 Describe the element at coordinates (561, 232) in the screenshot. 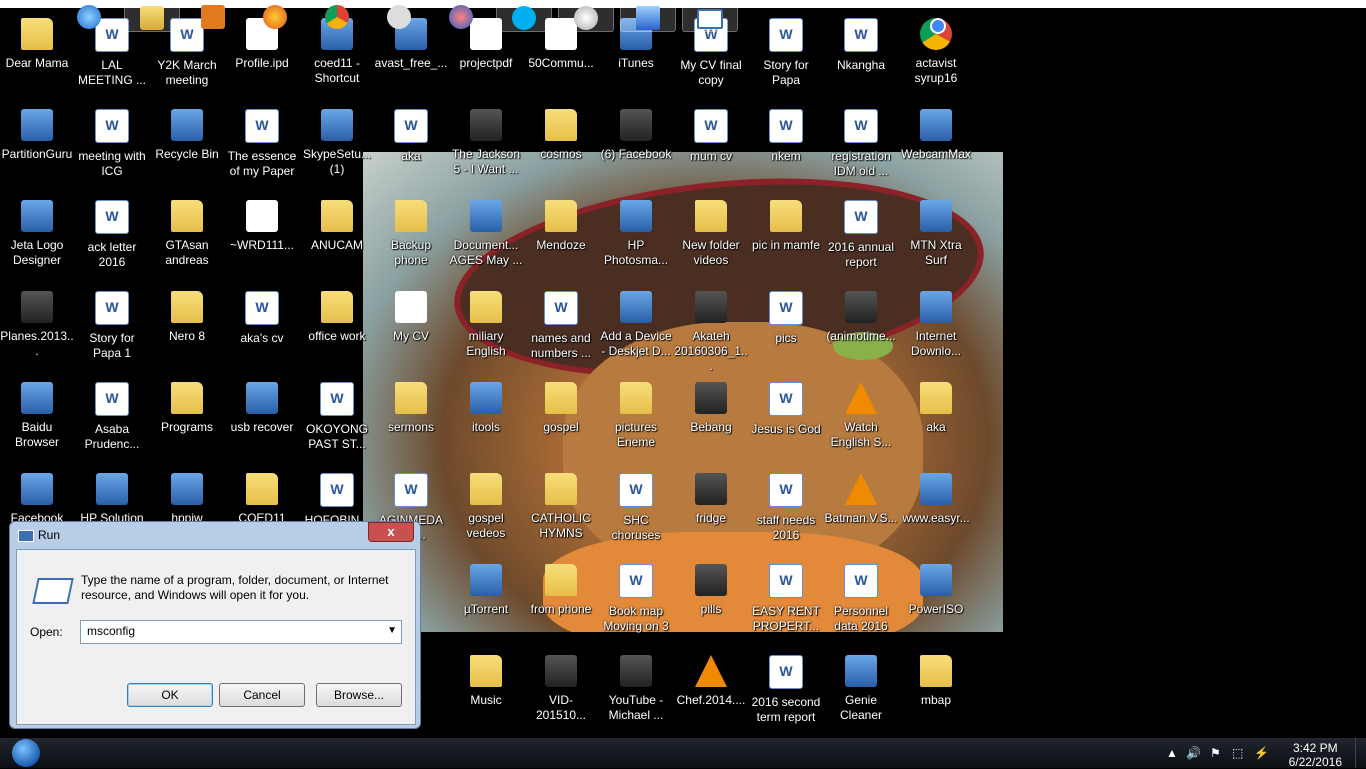

I see `desktop-icon: Mendoze` at that location.